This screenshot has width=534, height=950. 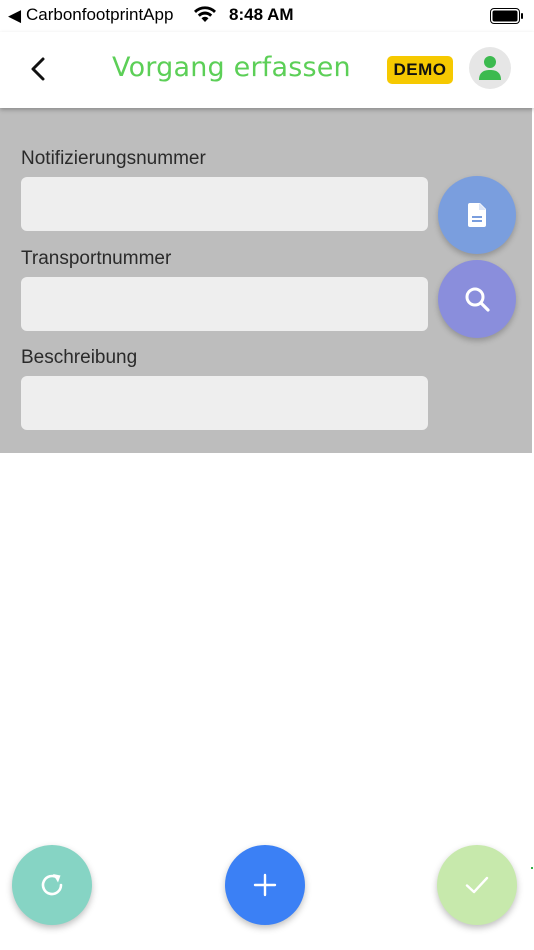 What do you see at coordinates (420, 70) in the screenshot?
I see `demo-badge: DEMO` at bounding box center [420, 70].